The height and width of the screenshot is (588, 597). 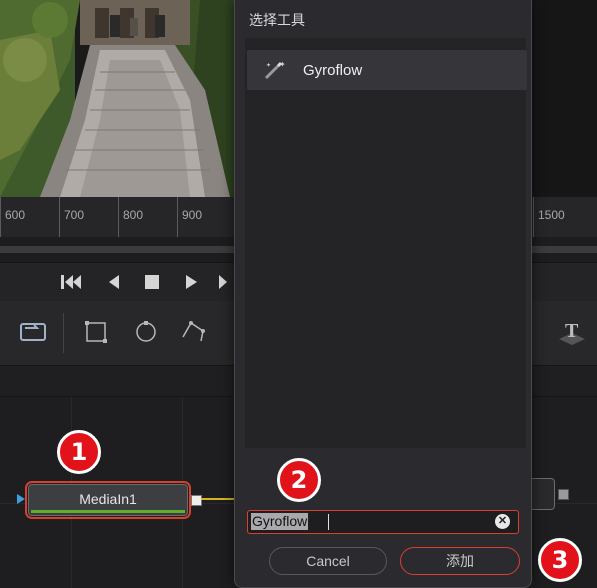 What do you see at coordinates (563, 494) in the screenshot?
I see `output-node-port` at bounding box center [563, 494].